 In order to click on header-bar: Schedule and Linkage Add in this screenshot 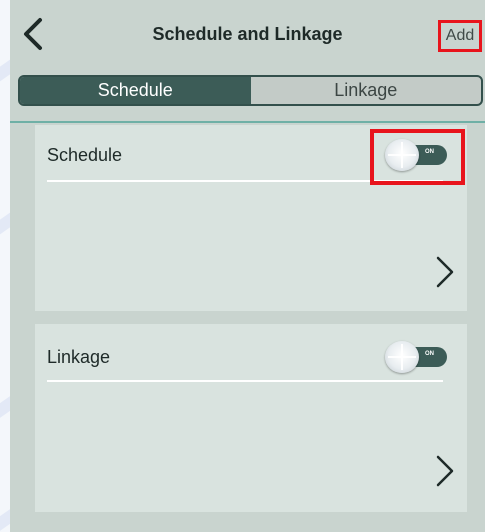, I will do `click(247, 33)`.